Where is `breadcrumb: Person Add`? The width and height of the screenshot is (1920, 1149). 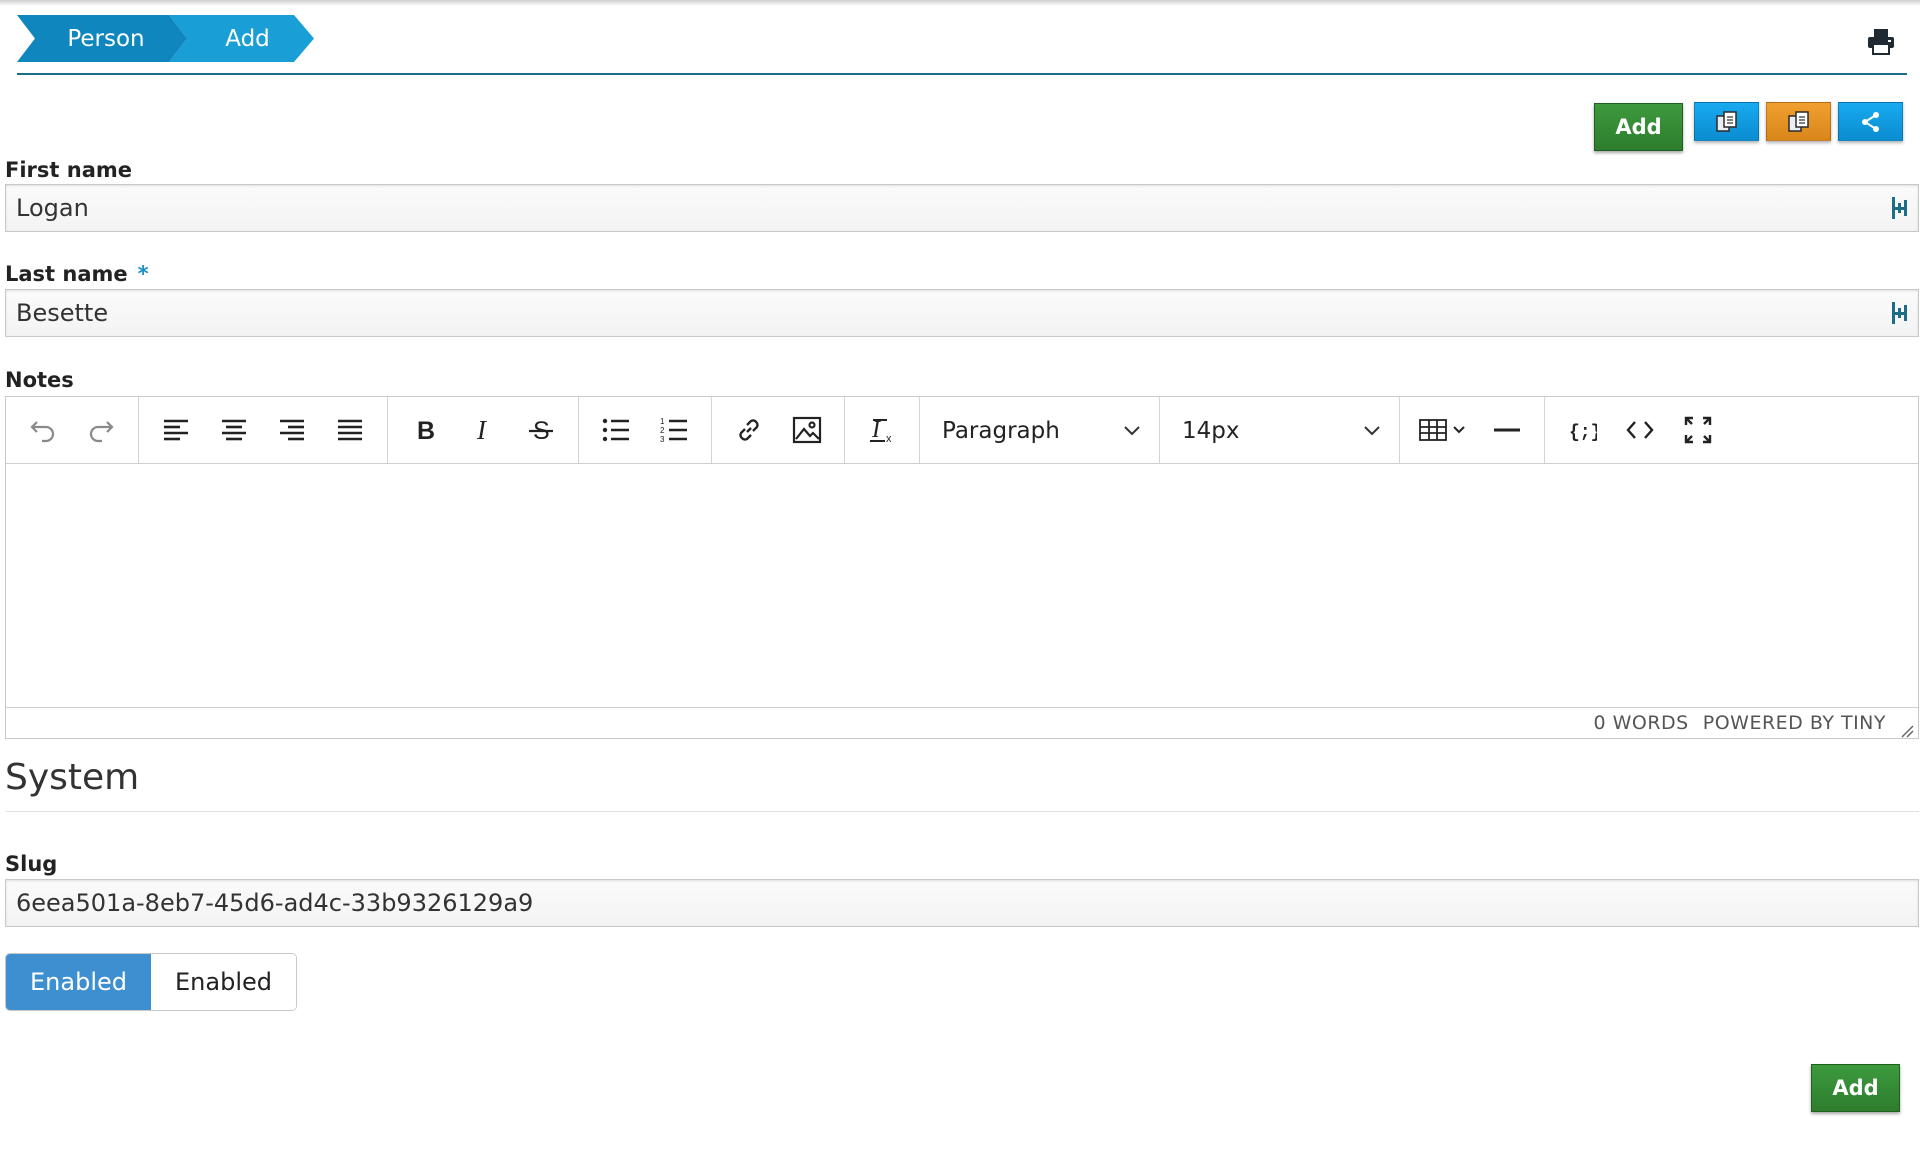 breadcrumb: Person Add is located at coordinates (167, 38).